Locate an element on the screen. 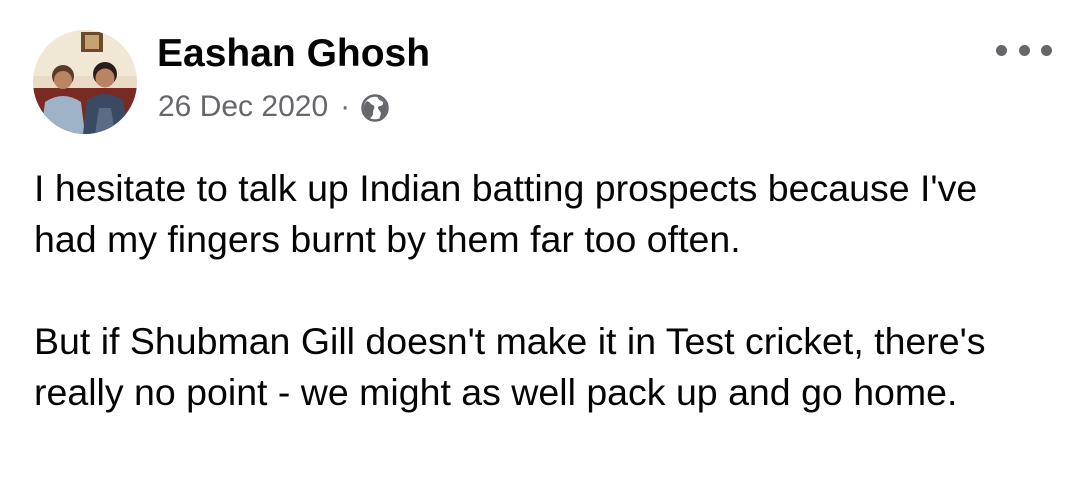 The width and height of the screenshot is (1080, 490). avatar-photo is located at coordinates (85, 82).